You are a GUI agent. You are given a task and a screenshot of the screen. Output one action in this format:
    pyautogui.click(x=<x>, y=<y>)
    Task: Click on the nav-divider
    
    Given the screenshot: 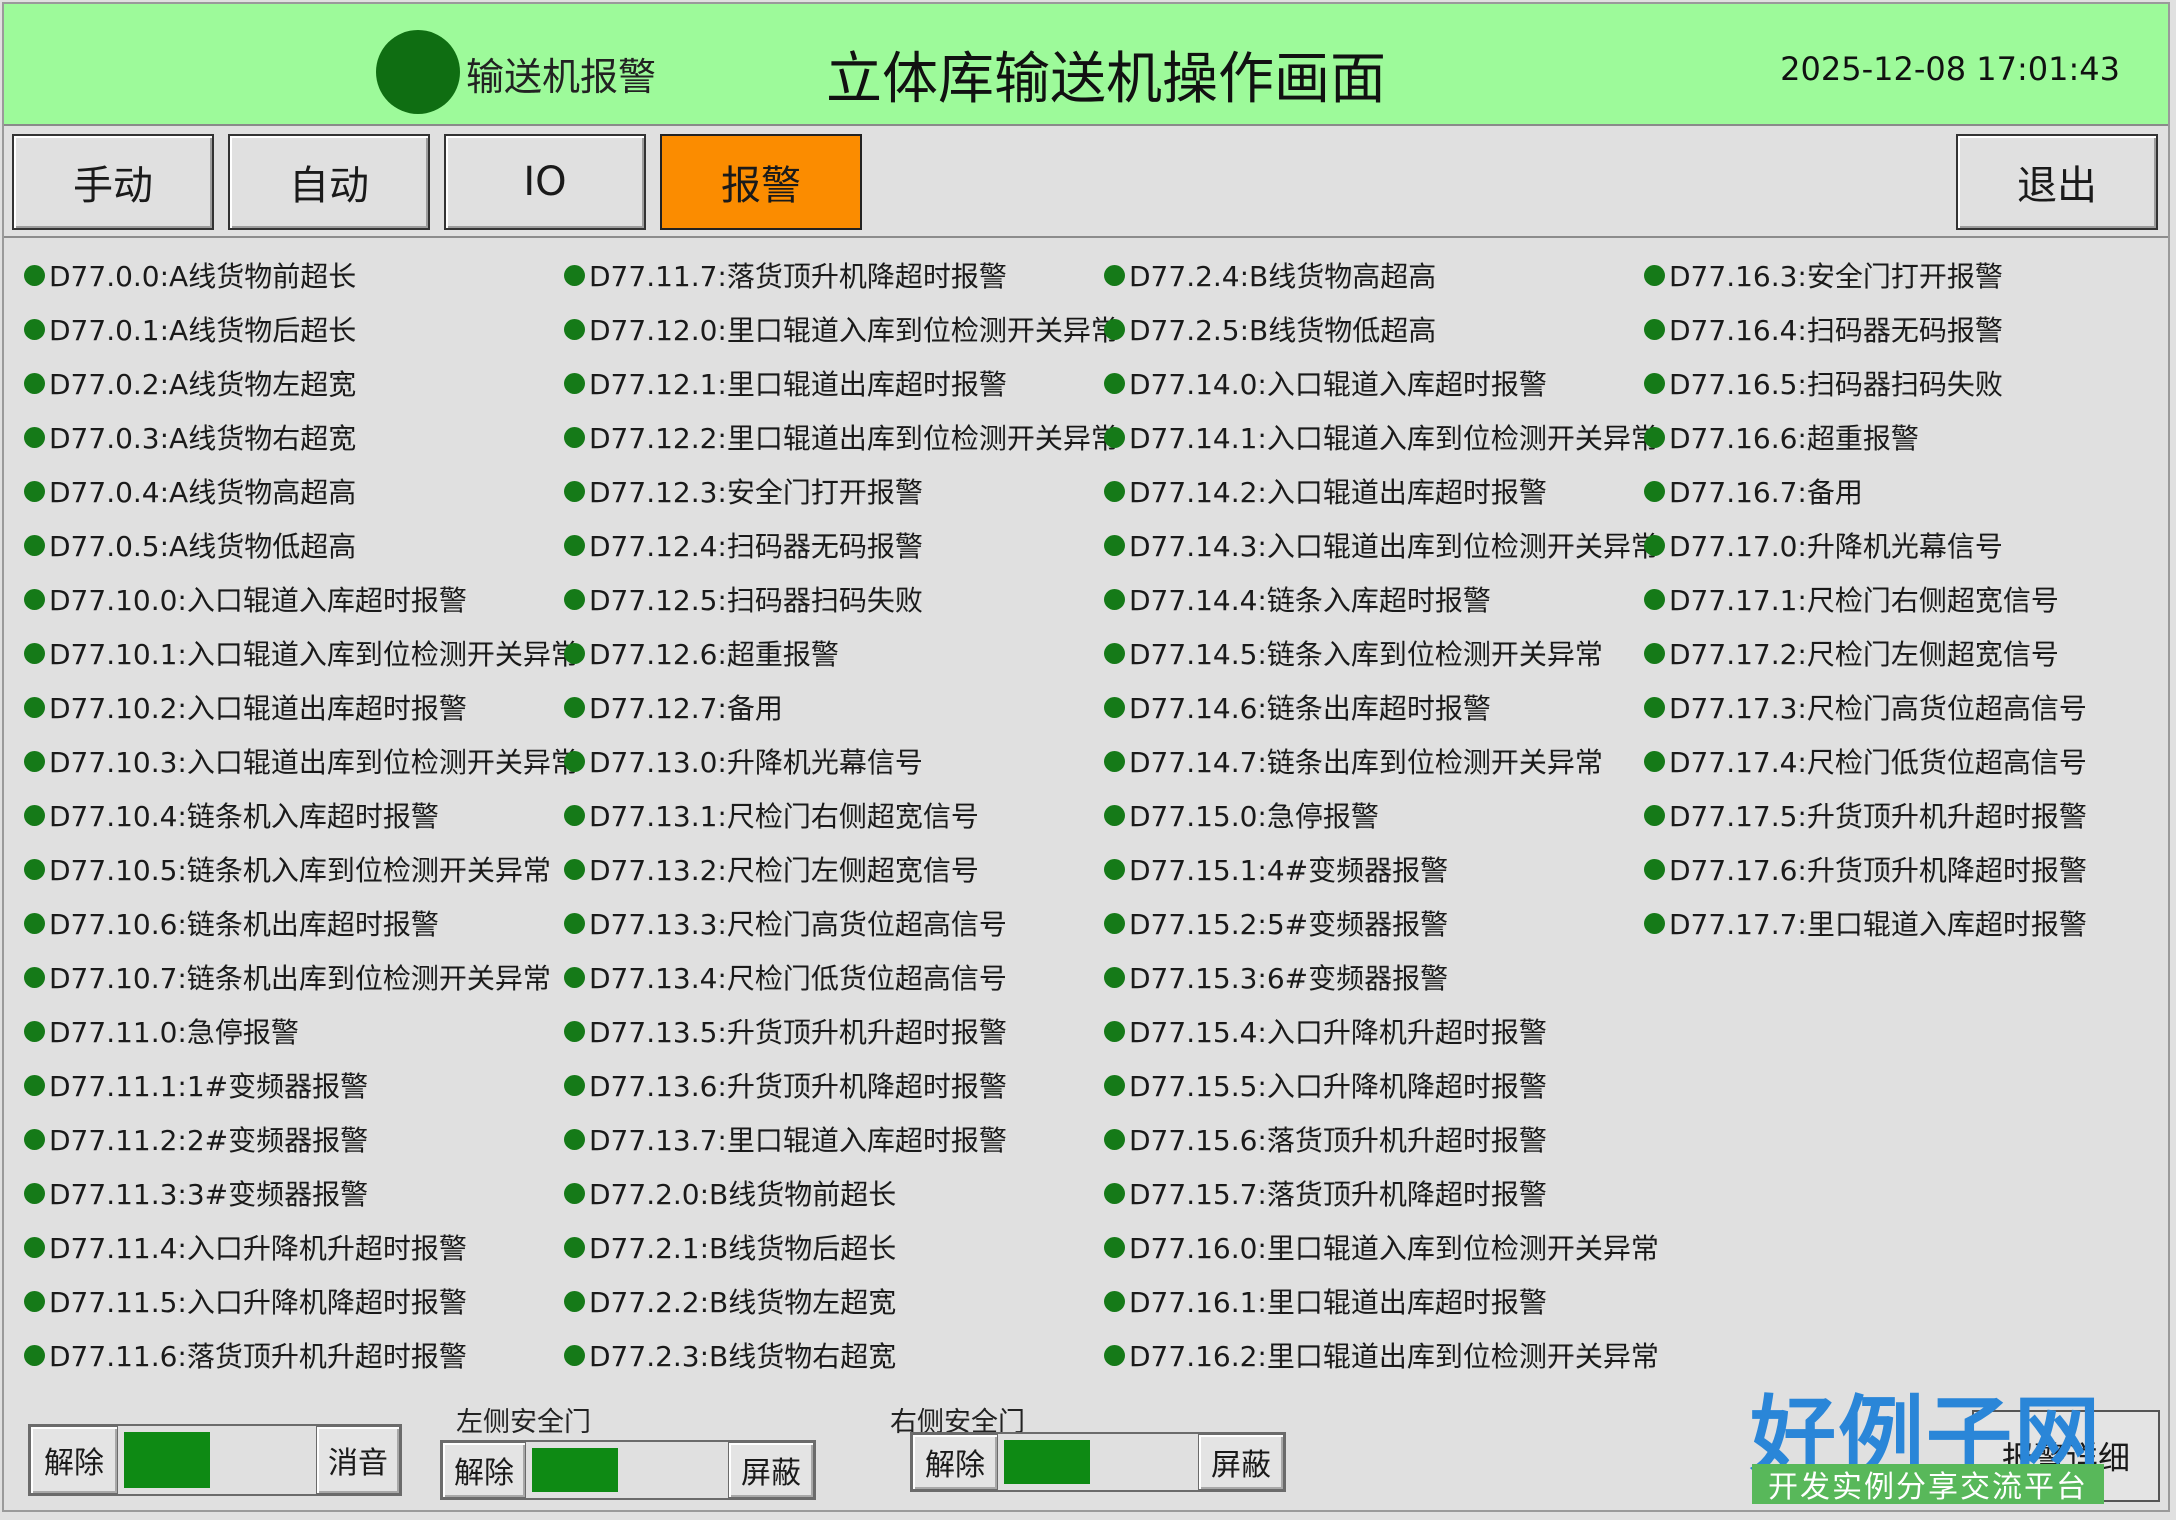 What is the action you would take?
    pyautogui.click(x=1086, y=237)
    